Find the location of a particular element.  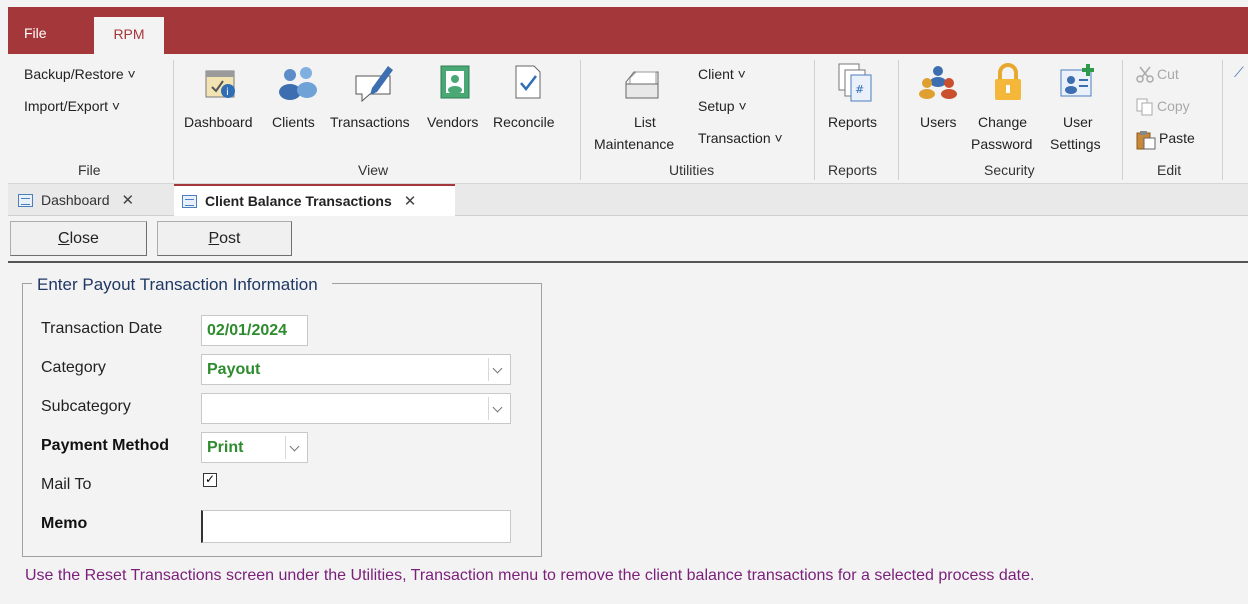

category-value: Payout is located at coordinates (234, 369).